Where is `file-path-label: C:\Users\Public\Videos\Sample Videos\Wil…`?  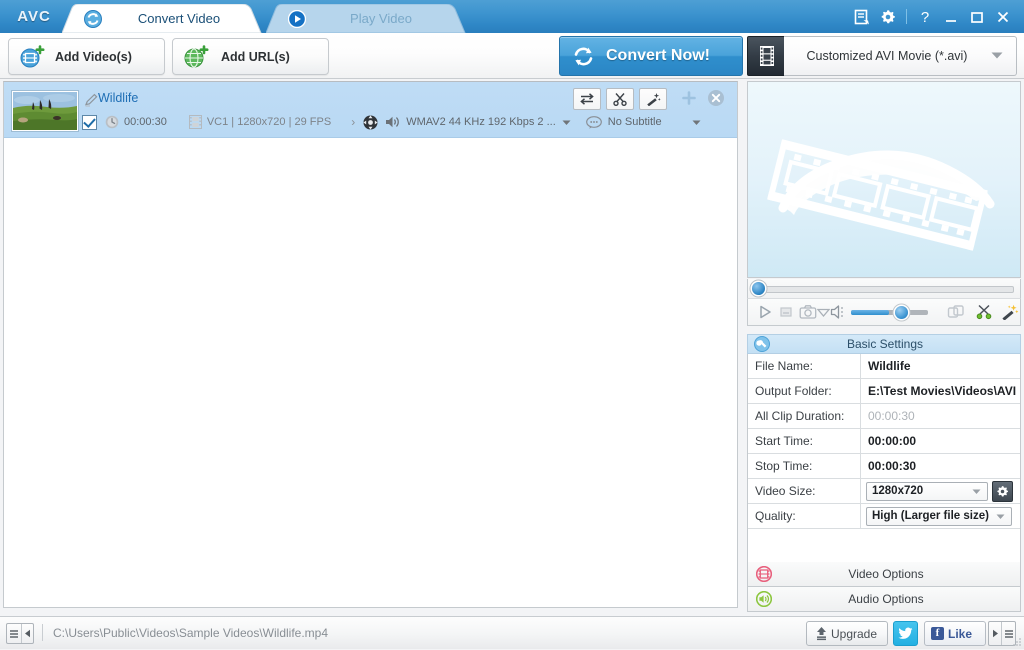 file-path-label: C:\Users\Public\Videos\Sample Videos\Wil… is located at coordinates (191, 633).